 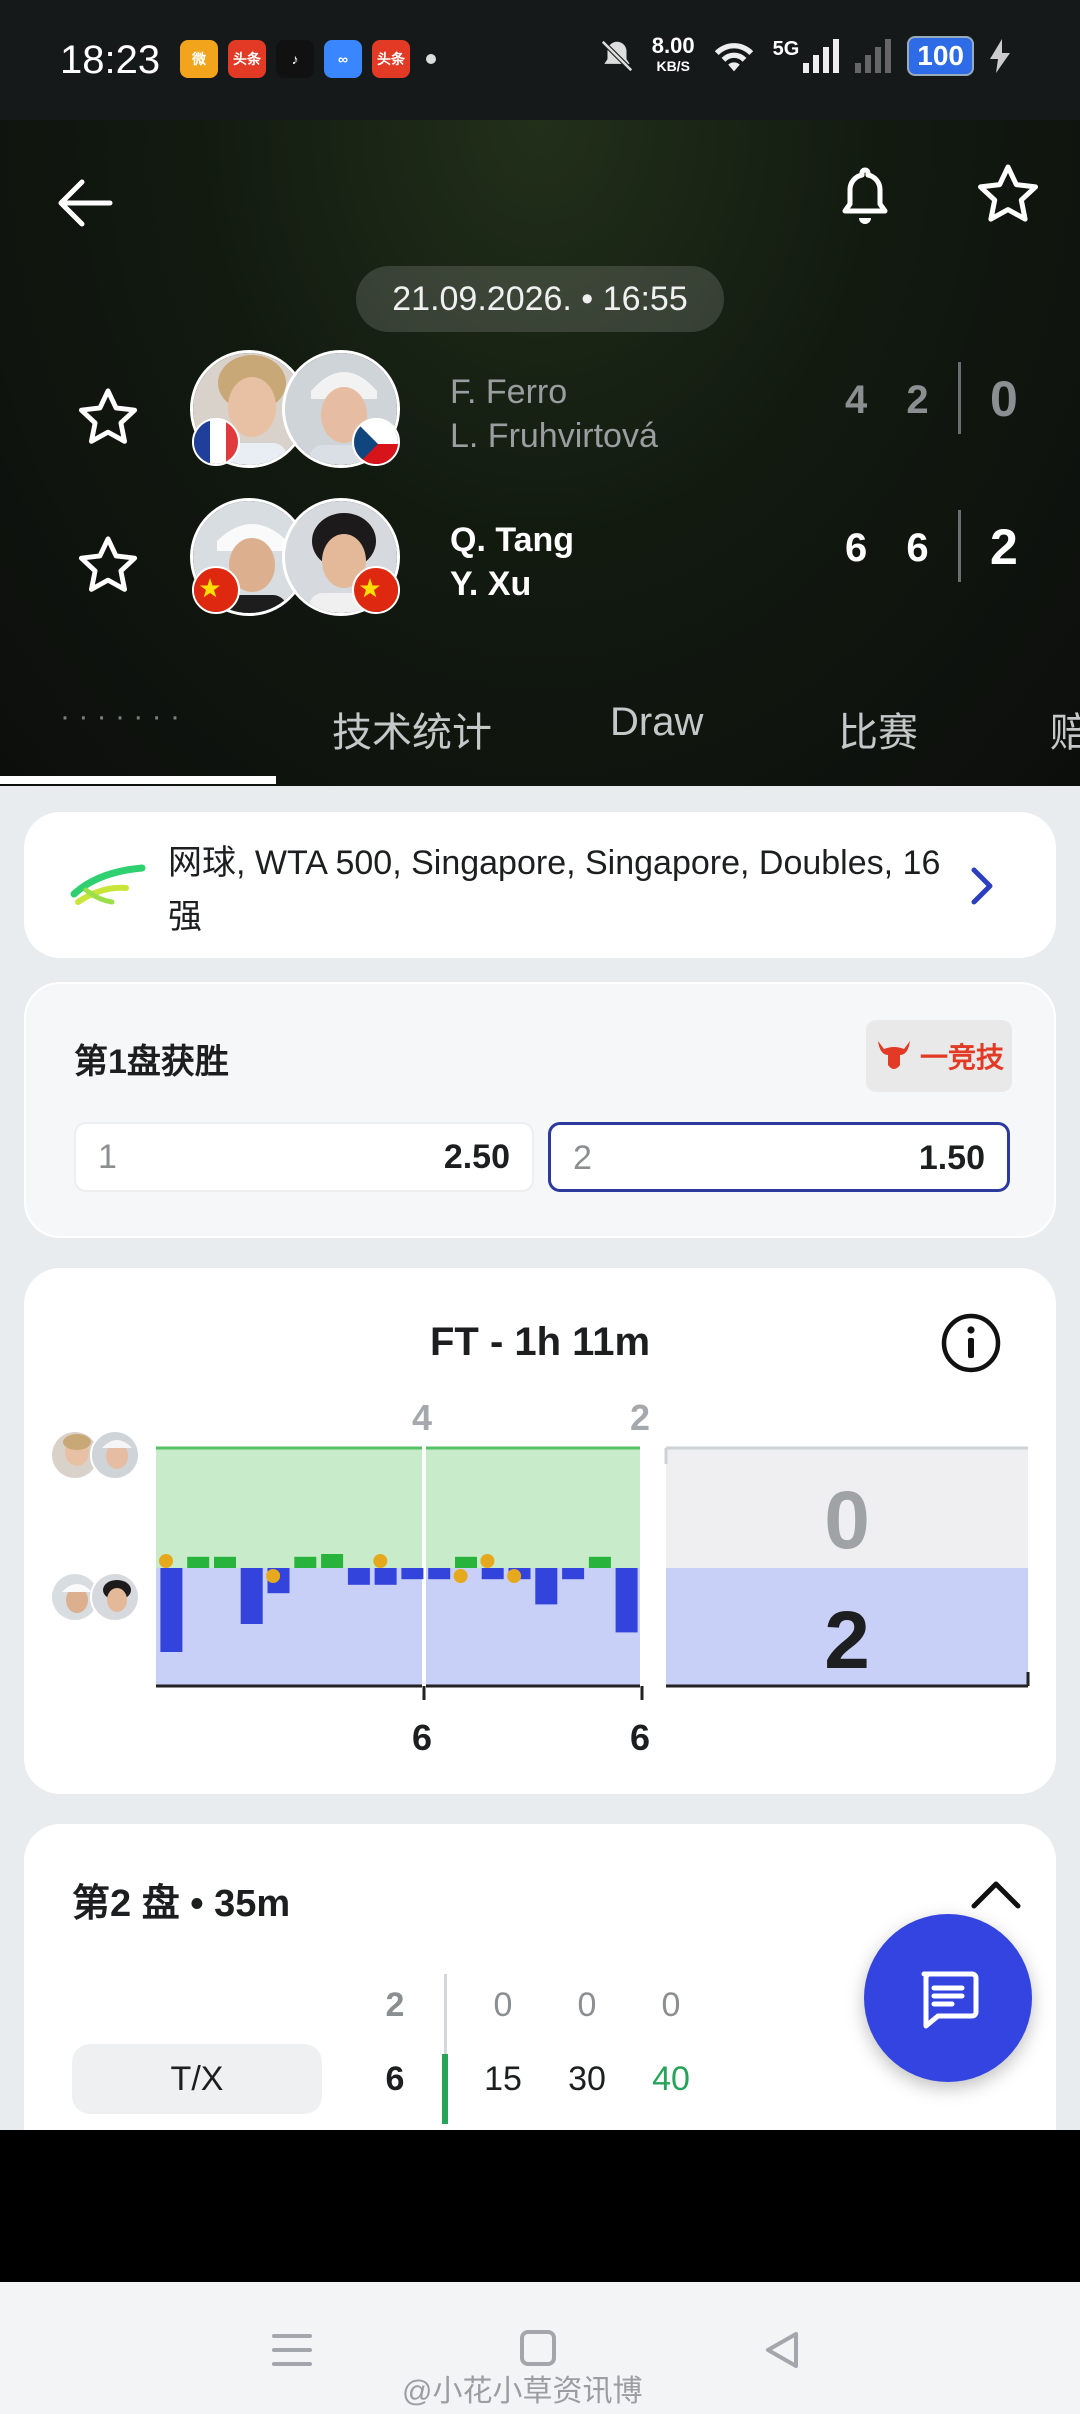 What do you see at coordinates (120, 717) in the screenshot?
I see `tab-overview: · · · · · · ·` at bounding box center [120, 717].